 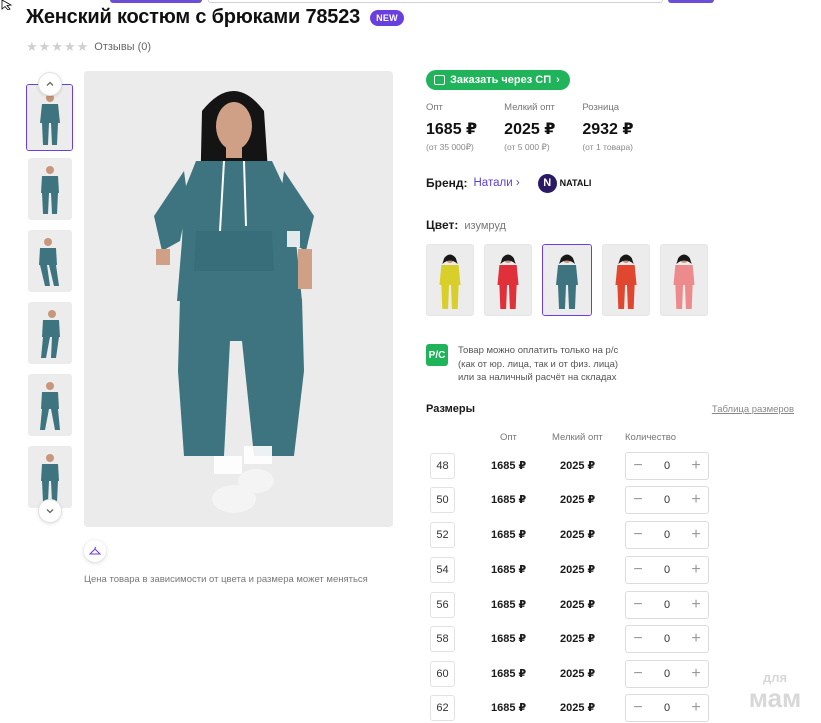 What do you see at coordinates (601, 107) in the screenshot?
I see `price-label: Розница` at bounding box center [601, 107].